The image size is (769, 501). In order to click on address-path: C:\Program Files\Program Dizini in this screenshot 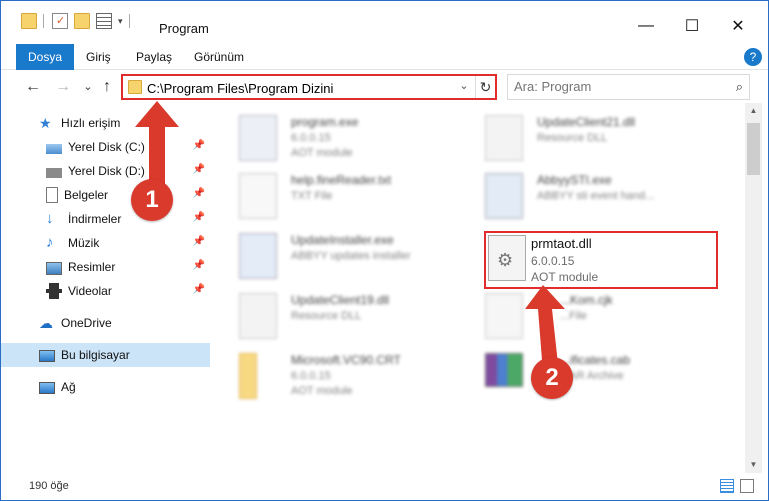, I will do `click(240, 88)`.